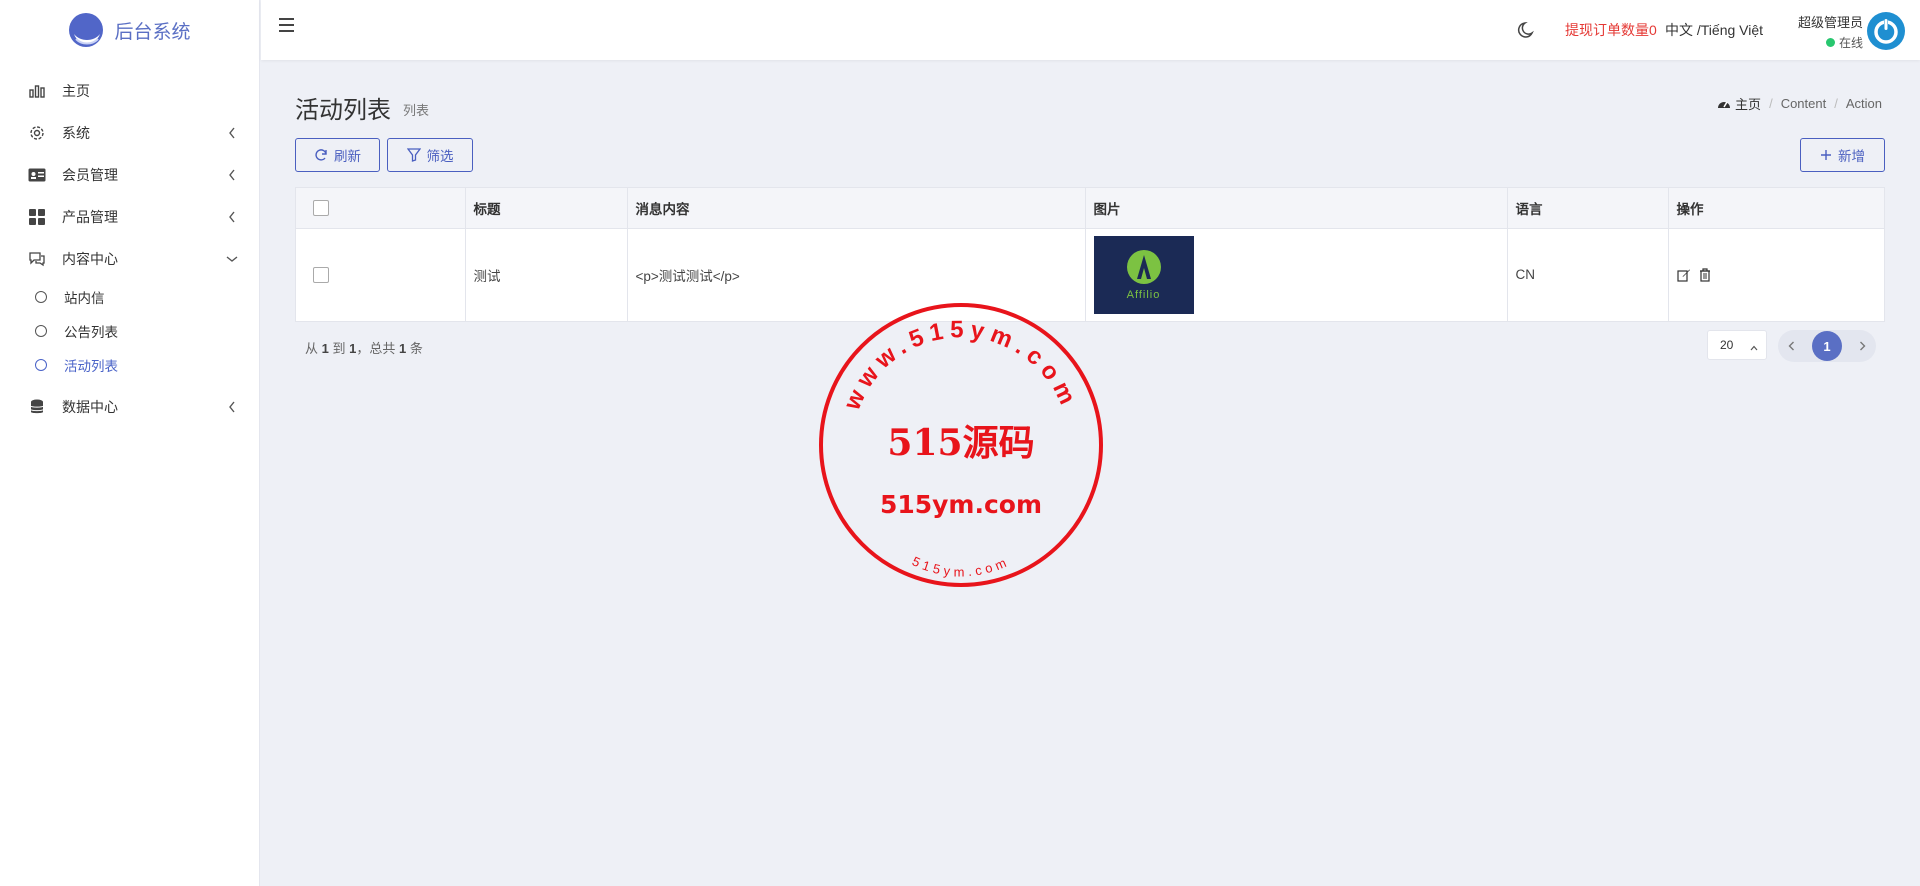 Image resolution: width=1920 pixels, height=886 pixels. Describe the element at coordinates (961, 504) in the screenshot. I see `watermark-url-text: 515ym.com` at that location.